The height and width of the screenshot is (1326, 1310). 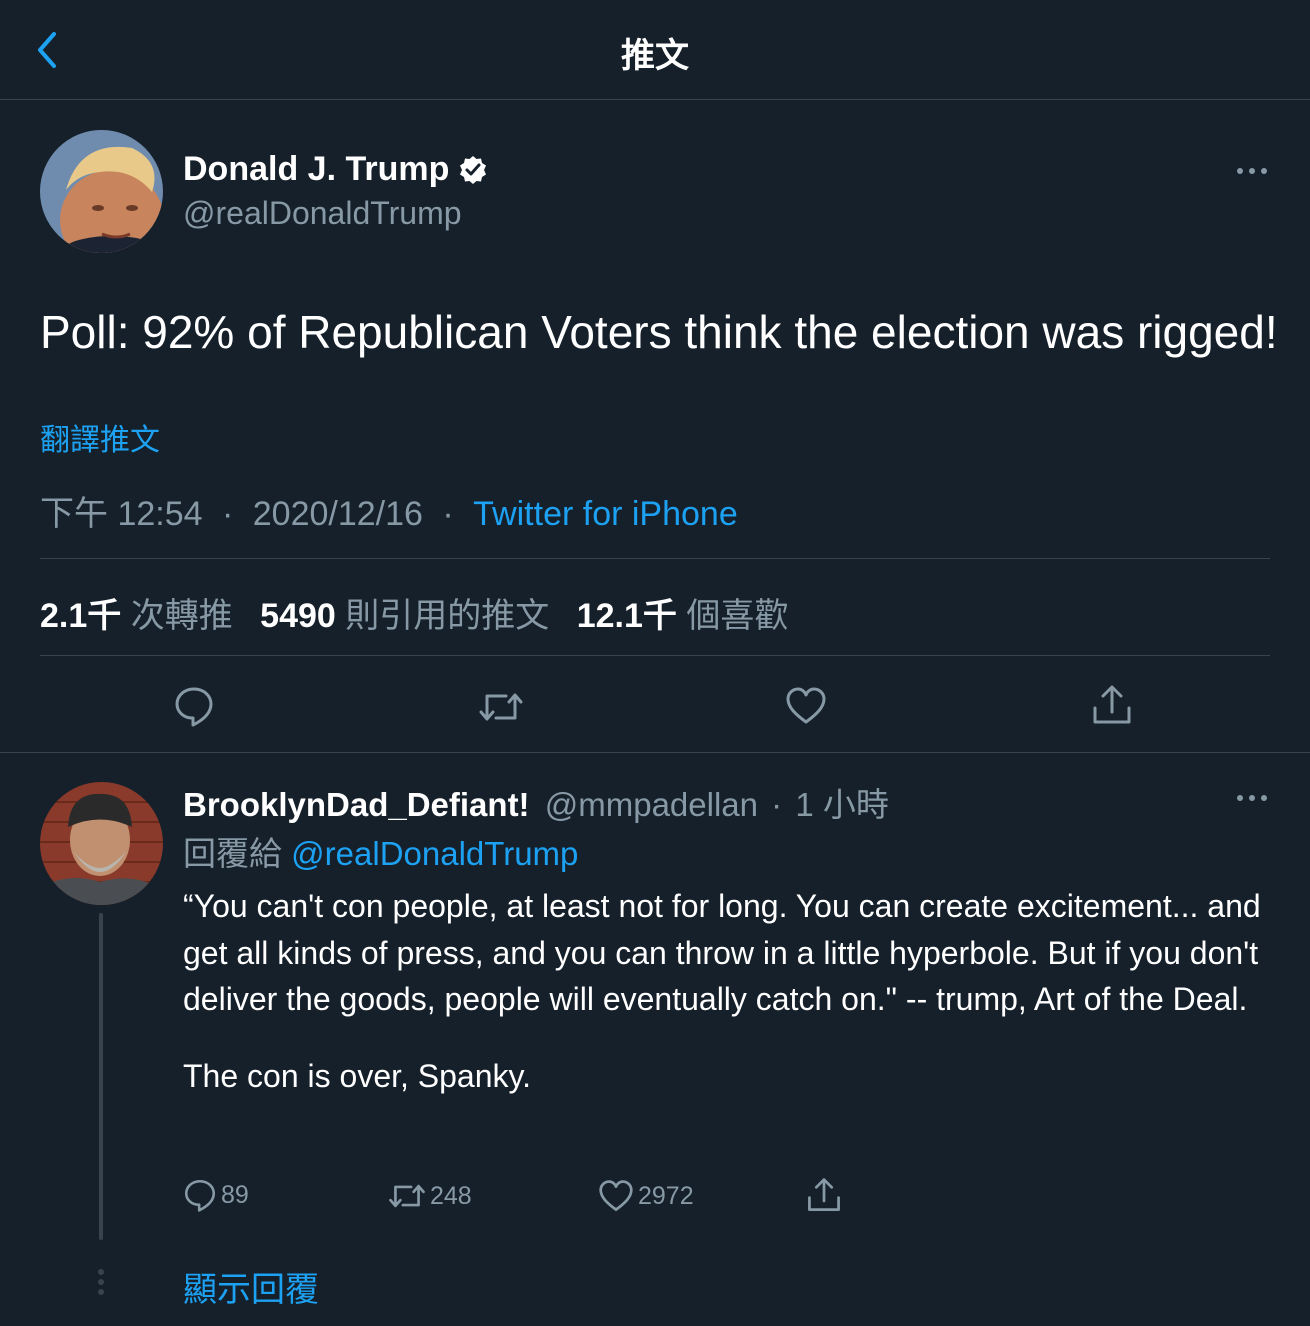 What do you see at coordinates (356, 804) in the screenshot?
I see `reply-author-name: BrooklynDad_Defiant!` at bounding box center [356, 804].